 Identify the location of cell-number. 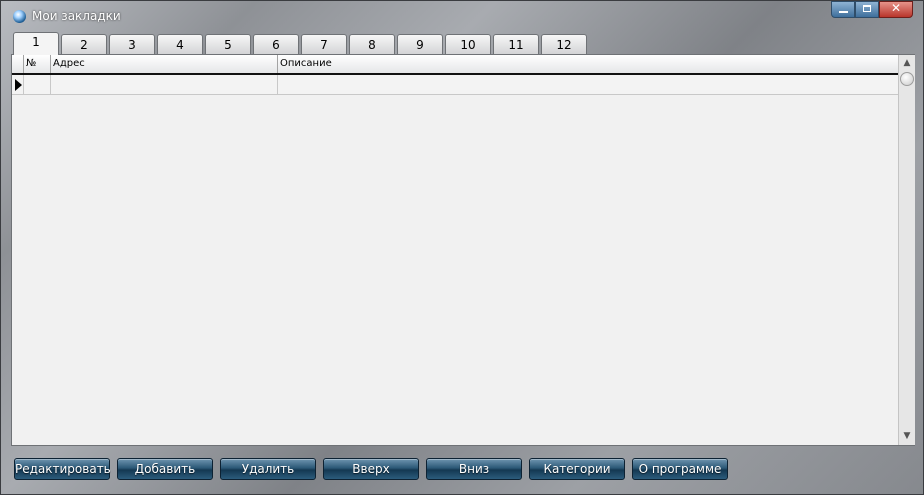
(37, 84).